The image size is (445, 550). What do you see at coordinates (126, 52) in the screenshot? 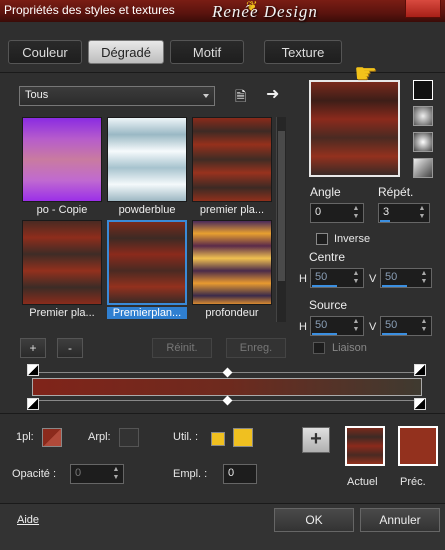
I see `tab-degrade: Dégradé` at bounding box center [126, 52].